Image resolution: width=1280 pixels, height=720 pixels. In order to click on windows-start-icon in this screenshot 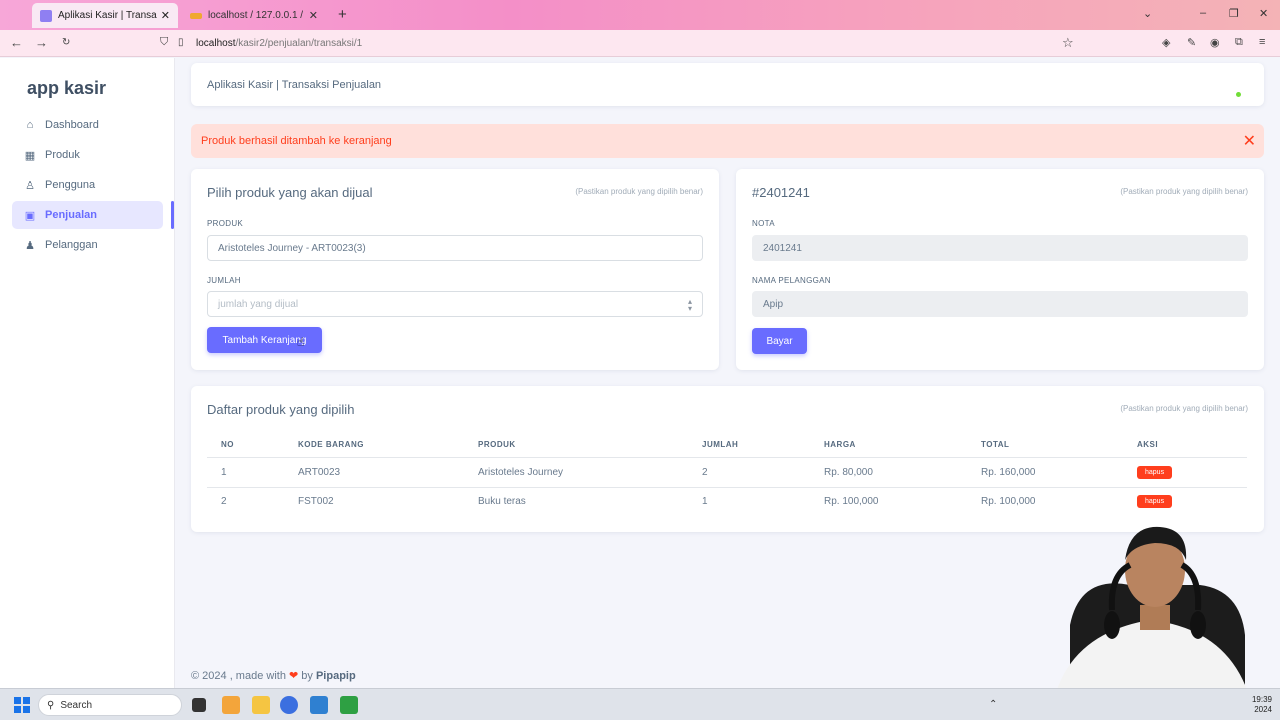, I will do `click(22, 705)`.